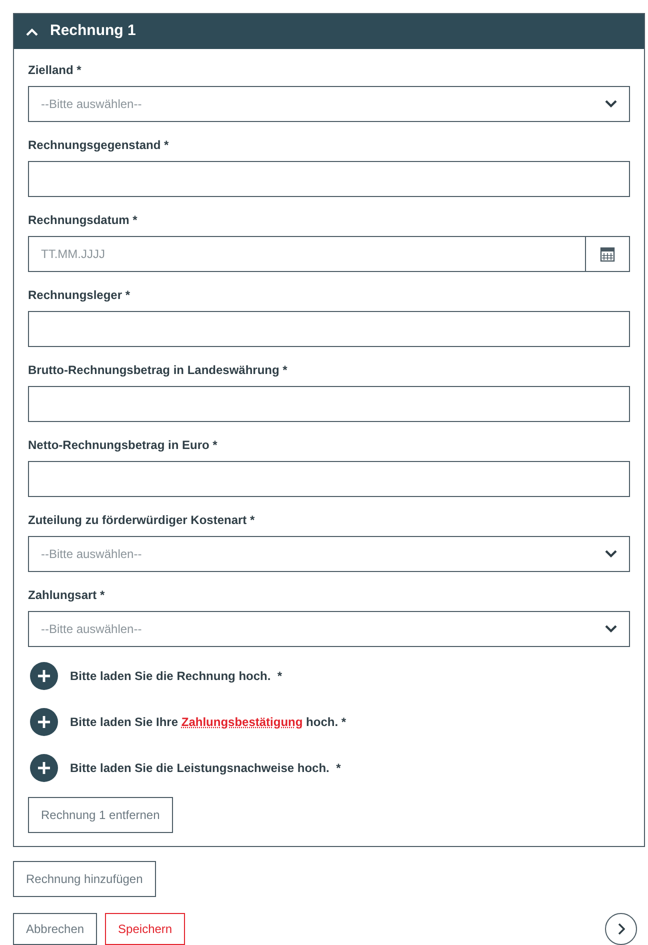 The height and width of the screenshot is (945, 648). Describe the element at coordinates (205, 768) in the screenshot. I see `upload-instruction: Bitte laden Sie die Leistungsnachweise hoch. *` at that location.